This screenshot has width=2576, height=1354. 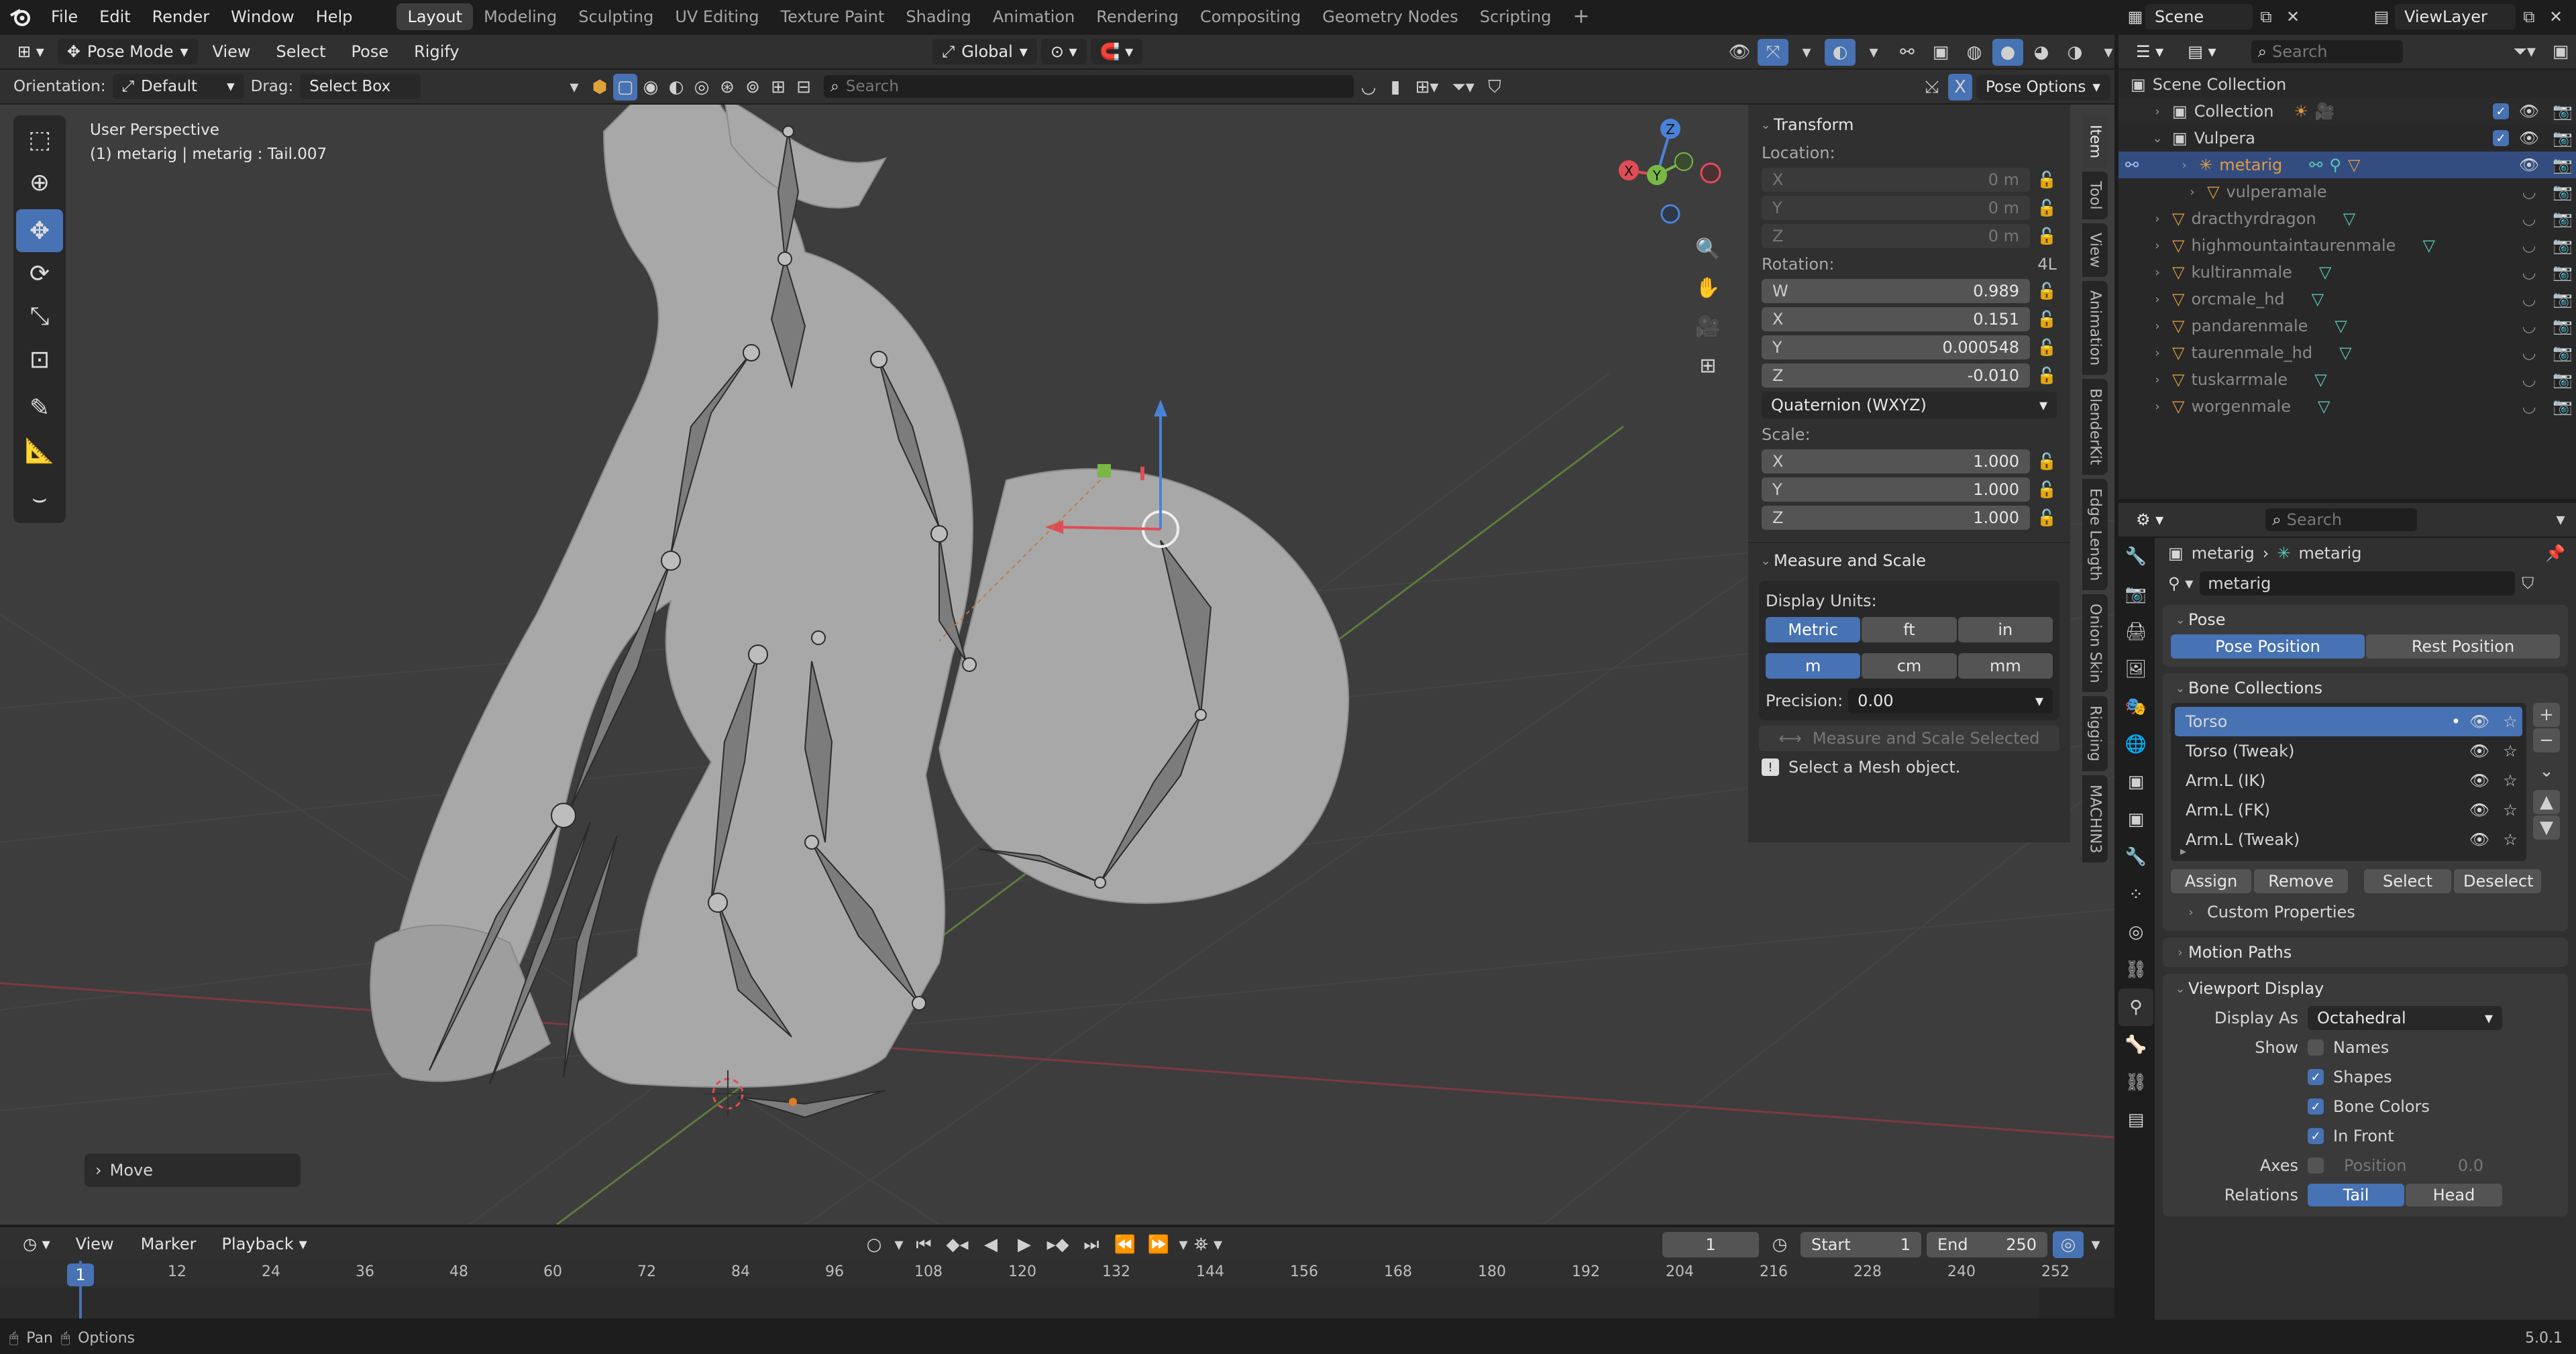 What do you see at coordinates (2316, 1106) in the screenshot?
I see `bone-colors-checkbox: ✓` at bounding box center [2316, 1106].